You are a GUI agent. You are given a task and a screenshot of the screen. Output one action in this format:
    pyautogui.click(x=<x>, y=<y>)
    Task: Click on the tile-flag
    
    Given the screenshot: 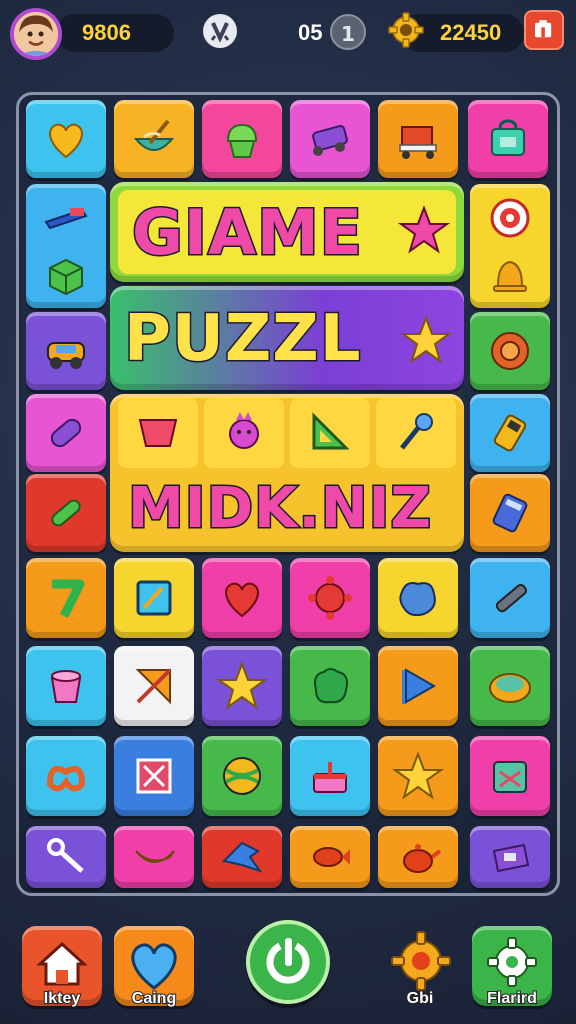 What is the action you would take?
    pyautogui.click(x=418, y=686)
    